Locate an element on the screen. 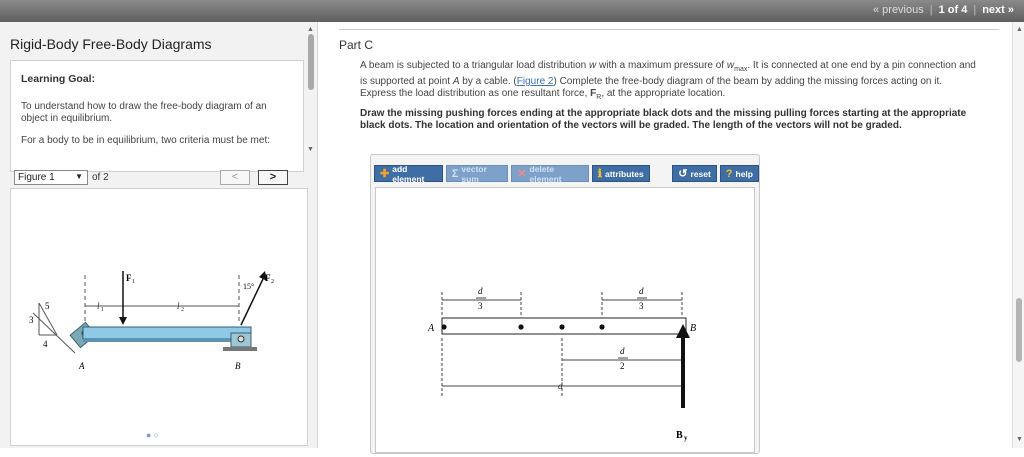 The image size is (1024, 457). figure-page-dots: ●○ is located at coordinates (153, 435).